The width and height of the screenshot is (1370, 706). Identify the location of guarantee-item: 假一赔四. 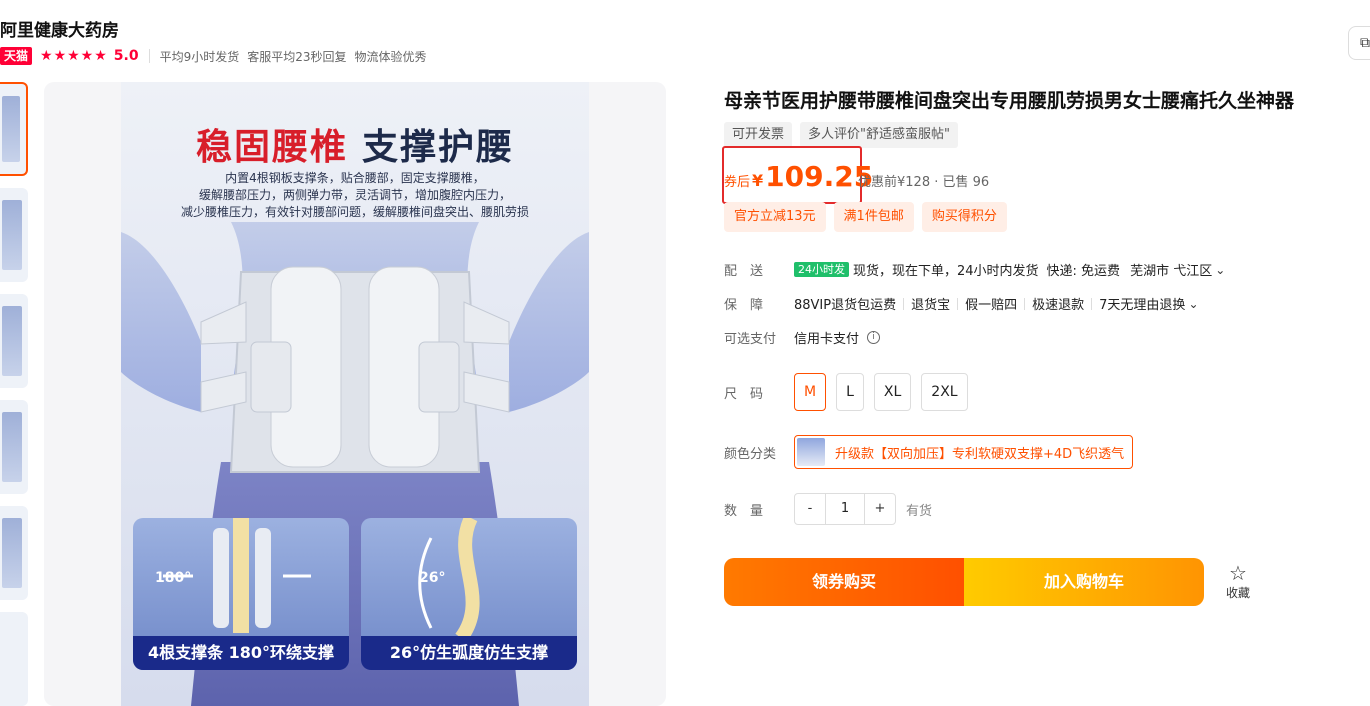
(991, 305).